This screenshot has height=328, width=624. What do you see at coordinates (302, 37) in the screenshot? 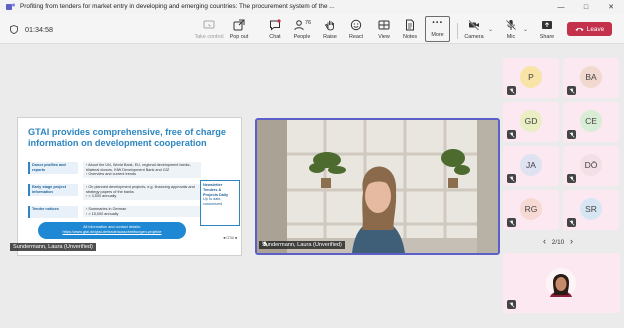
I see `people-label: People` at bounding box center [302, 37].